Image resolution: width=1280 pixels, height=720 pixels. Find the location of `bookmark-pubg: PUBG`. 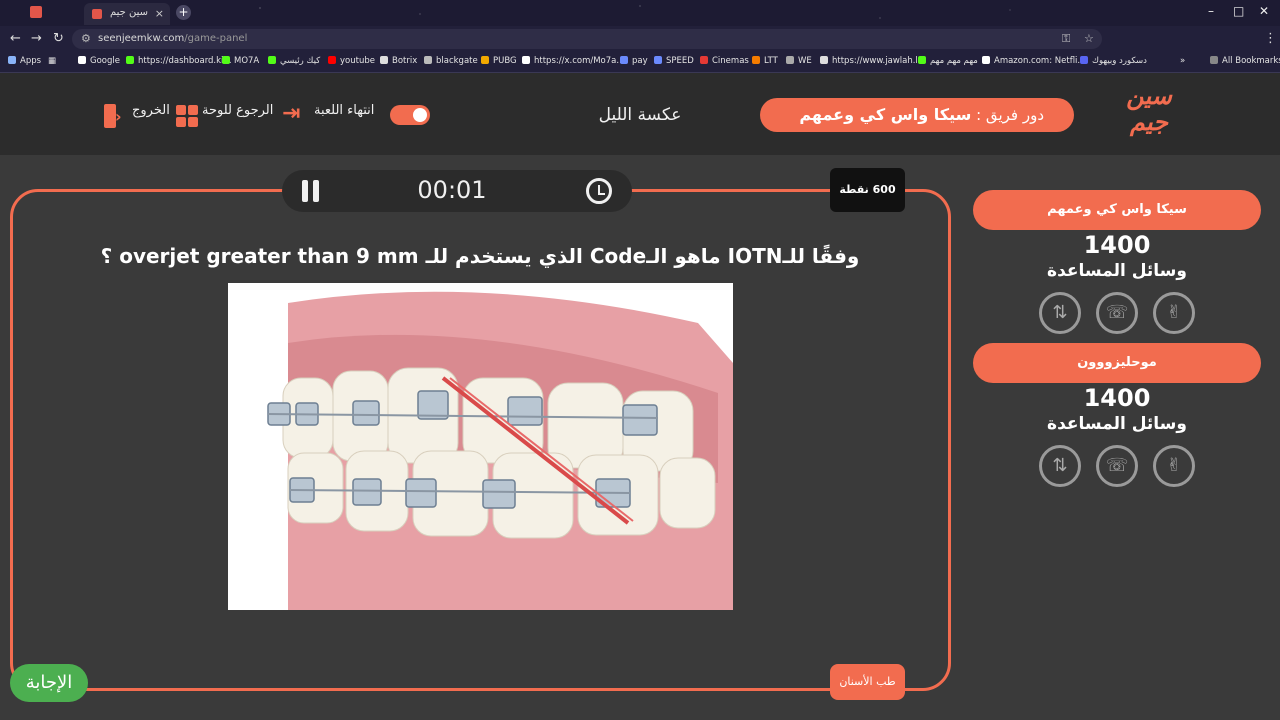

bookmark-pubg: PUBG is located at coordinates (499, 61).